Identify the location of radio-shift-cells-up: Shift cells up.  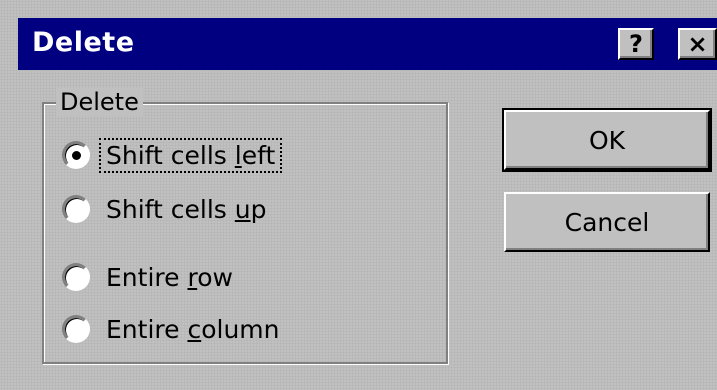
(166, 209).